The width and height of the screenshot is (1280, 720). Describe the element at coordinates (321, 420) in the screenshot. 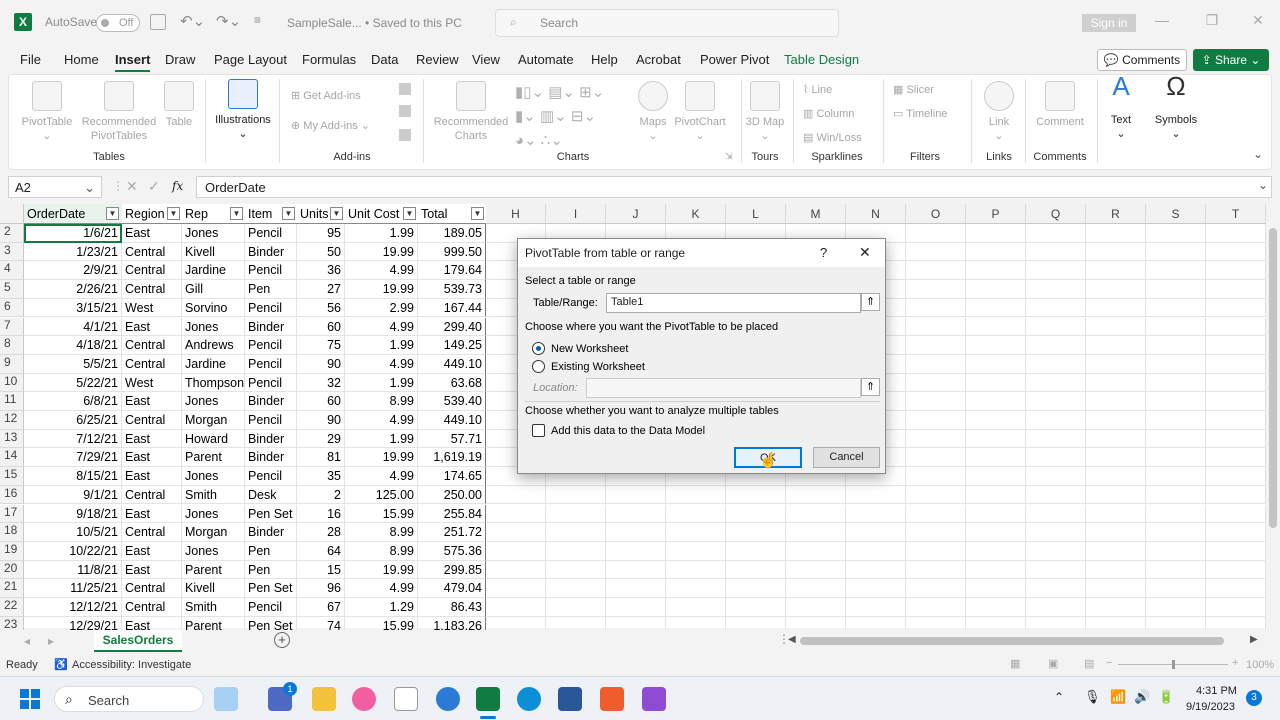

I see `table-cell: 90` at that location.